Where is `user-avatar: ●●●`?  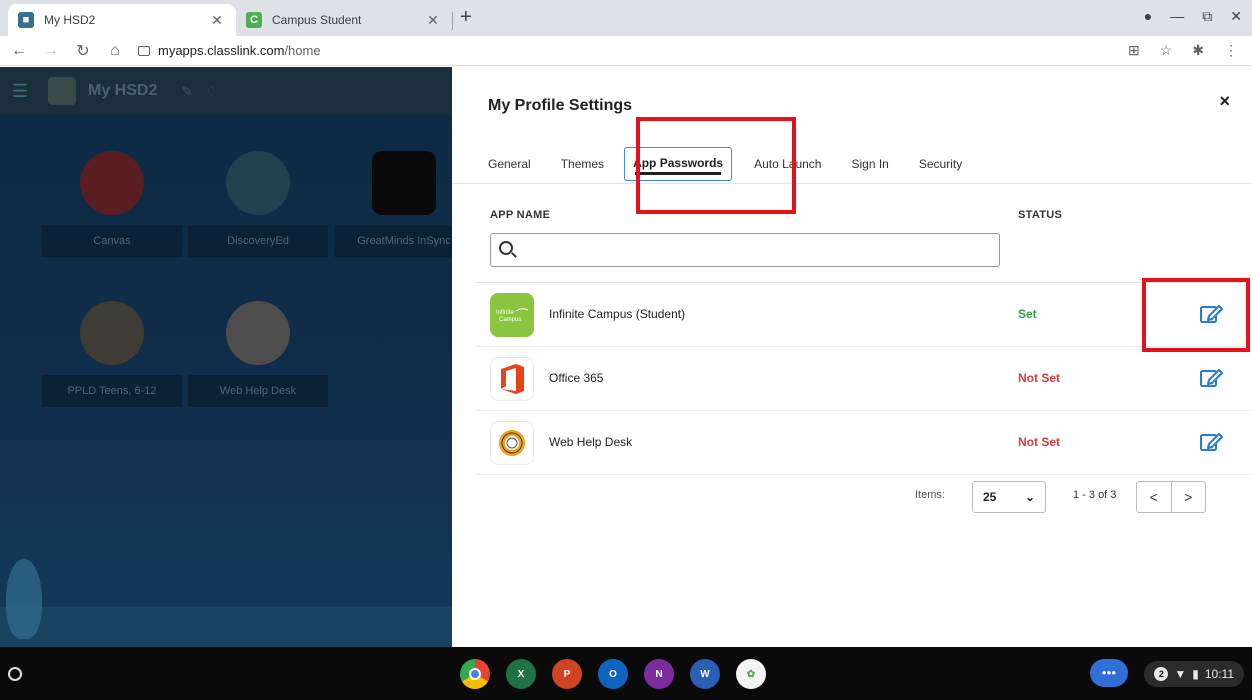
user-avatar: ●●● is located at coordinates (1109, 673).